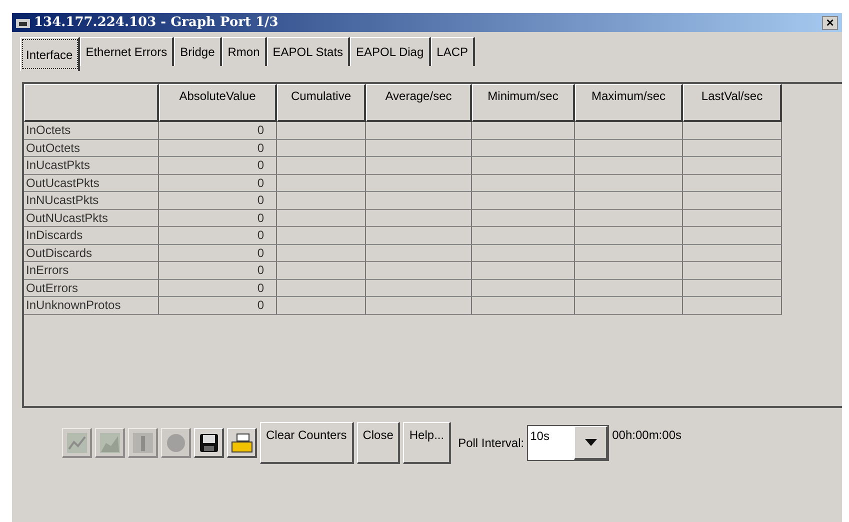 The image size is (849, 522). Describe the element at coordinates (91, 271) in the screenshot. I see `row-label: InErrors` at that location.